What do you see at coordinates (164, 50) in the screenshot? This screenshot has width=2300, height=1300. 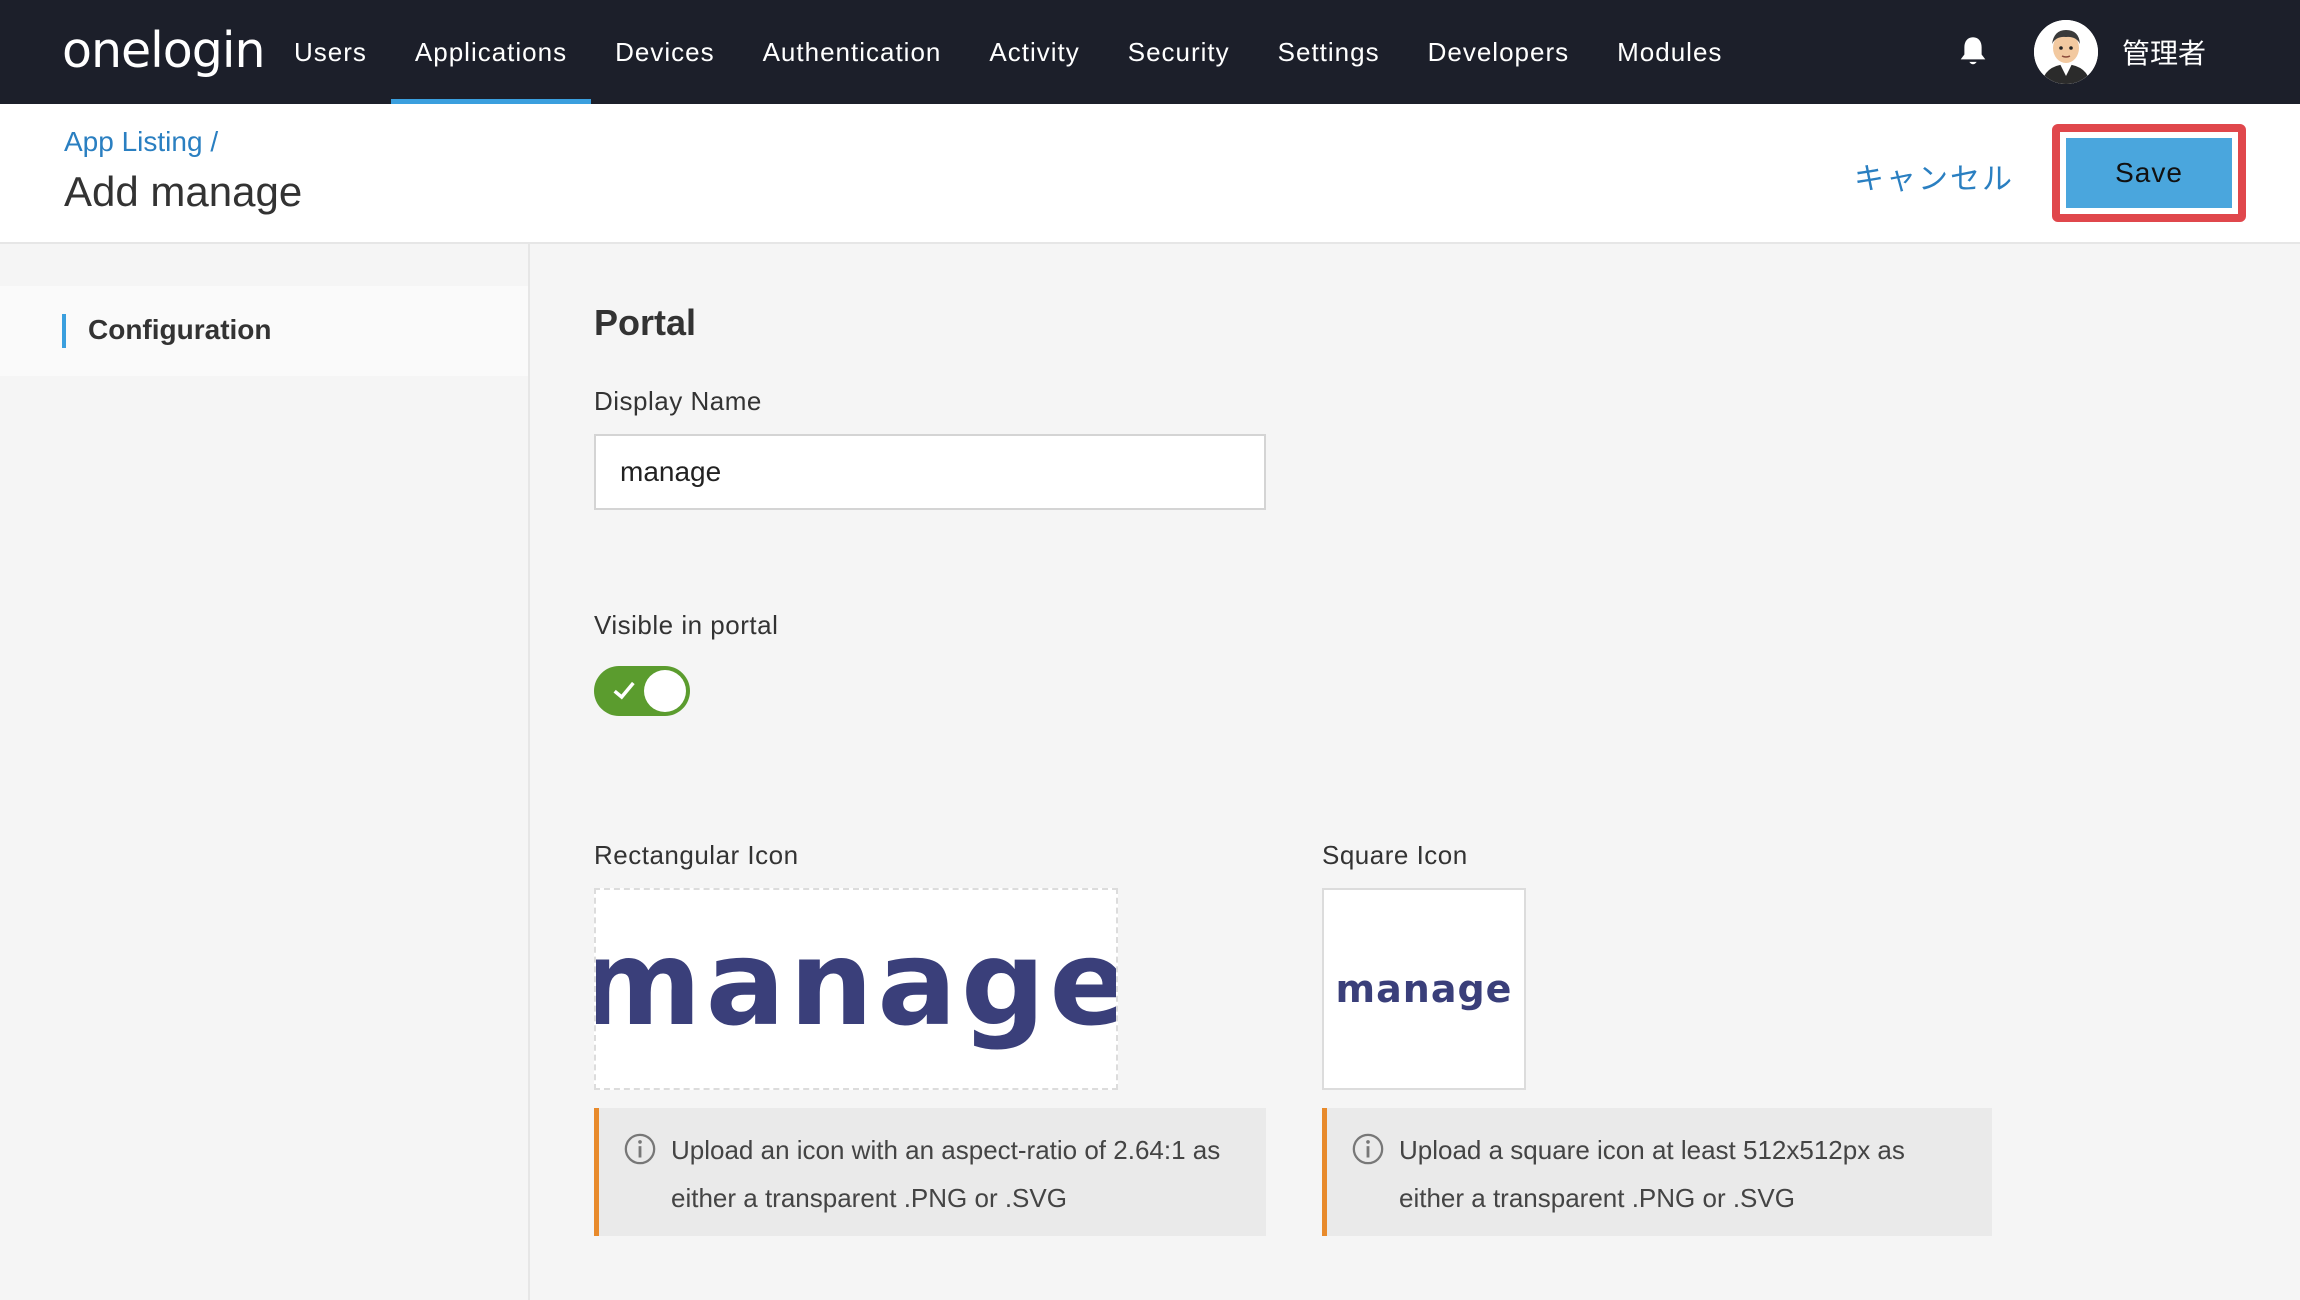 I see `onelogin-logo: onelogin` at bounding box center [164, 50].